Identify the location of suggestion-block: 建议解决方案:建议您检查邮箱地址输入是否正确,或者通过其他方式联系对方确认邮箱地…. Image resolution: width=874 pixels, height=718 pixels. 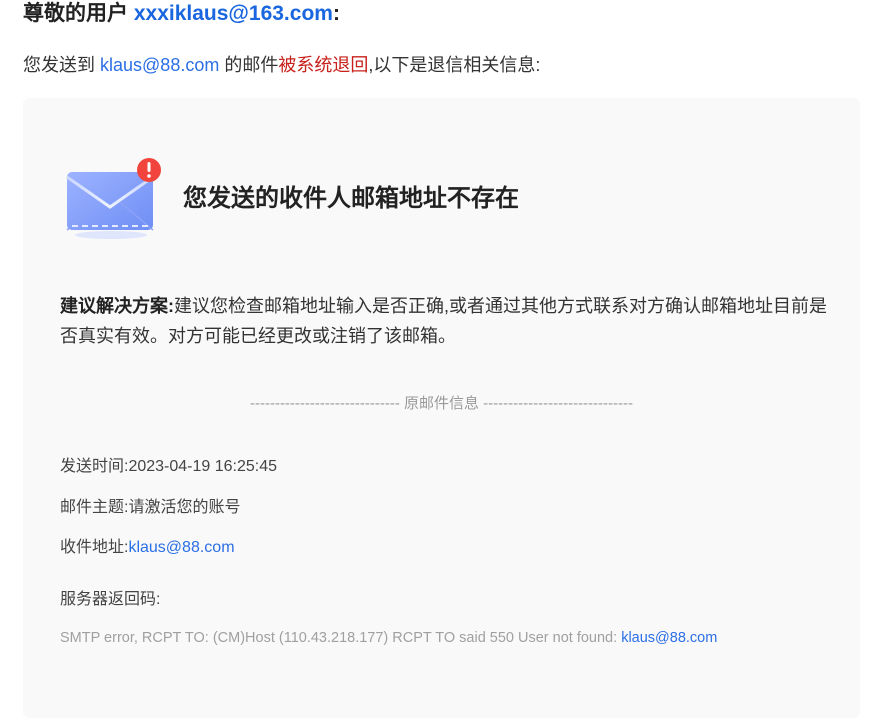
(445, 321).